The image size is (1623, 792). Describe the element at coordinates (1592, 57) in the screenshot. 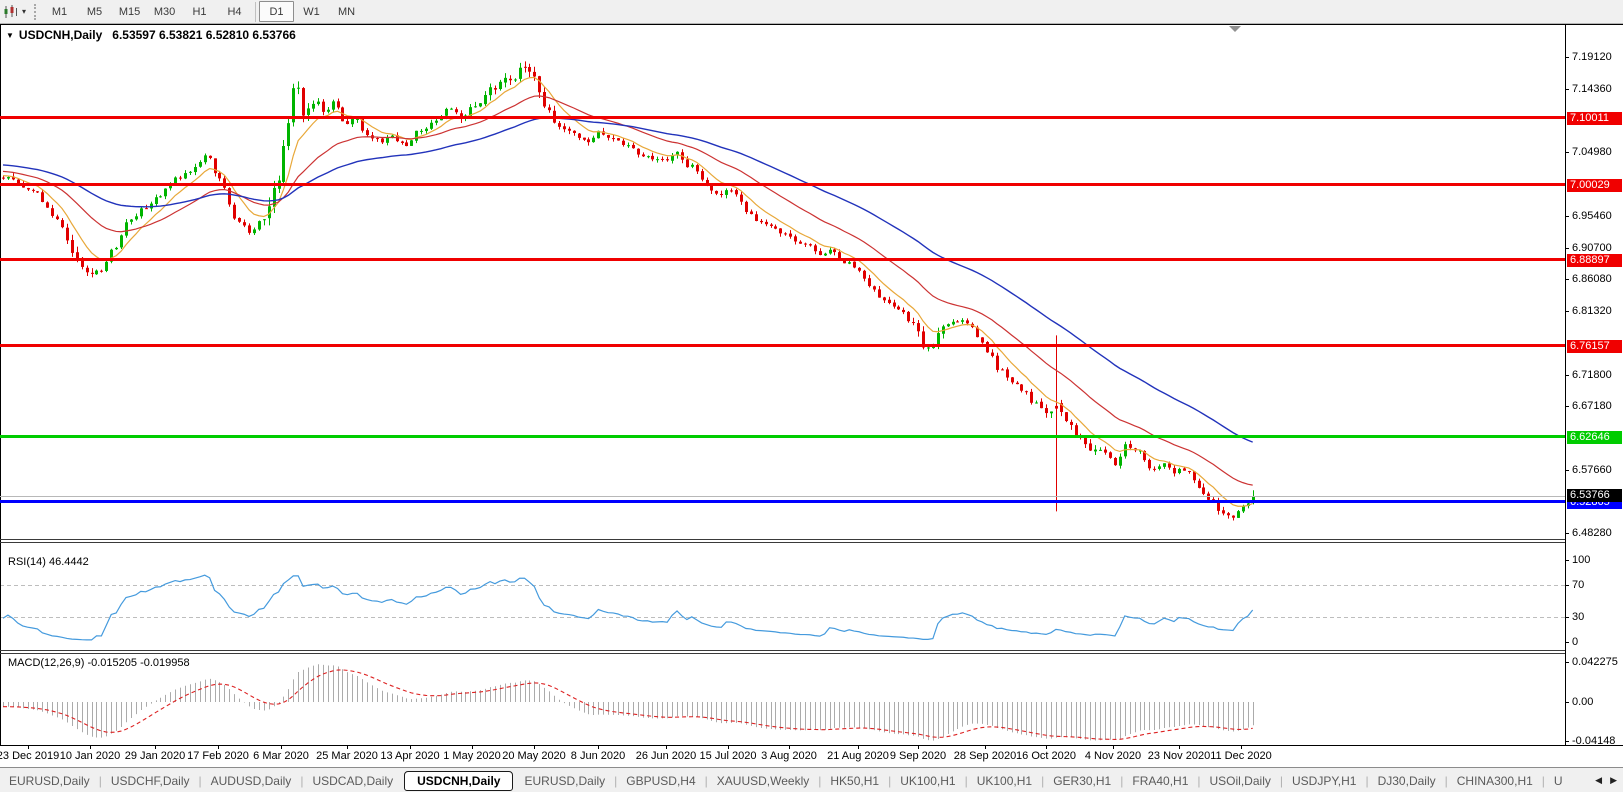

I see `price-axis-tick-label: 7.19120` at that location.